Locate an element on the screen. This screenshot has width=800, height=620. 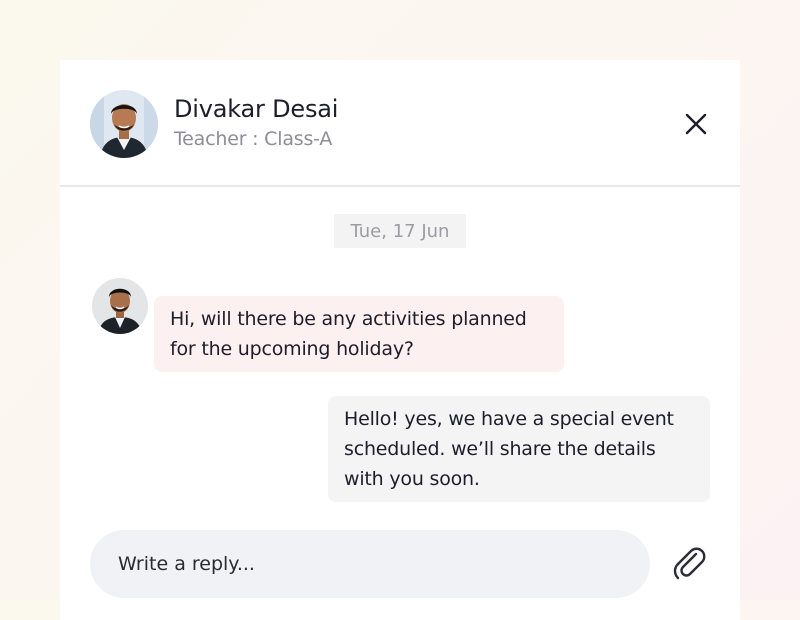
teacher-avatar is located at coordinates (124, 124).